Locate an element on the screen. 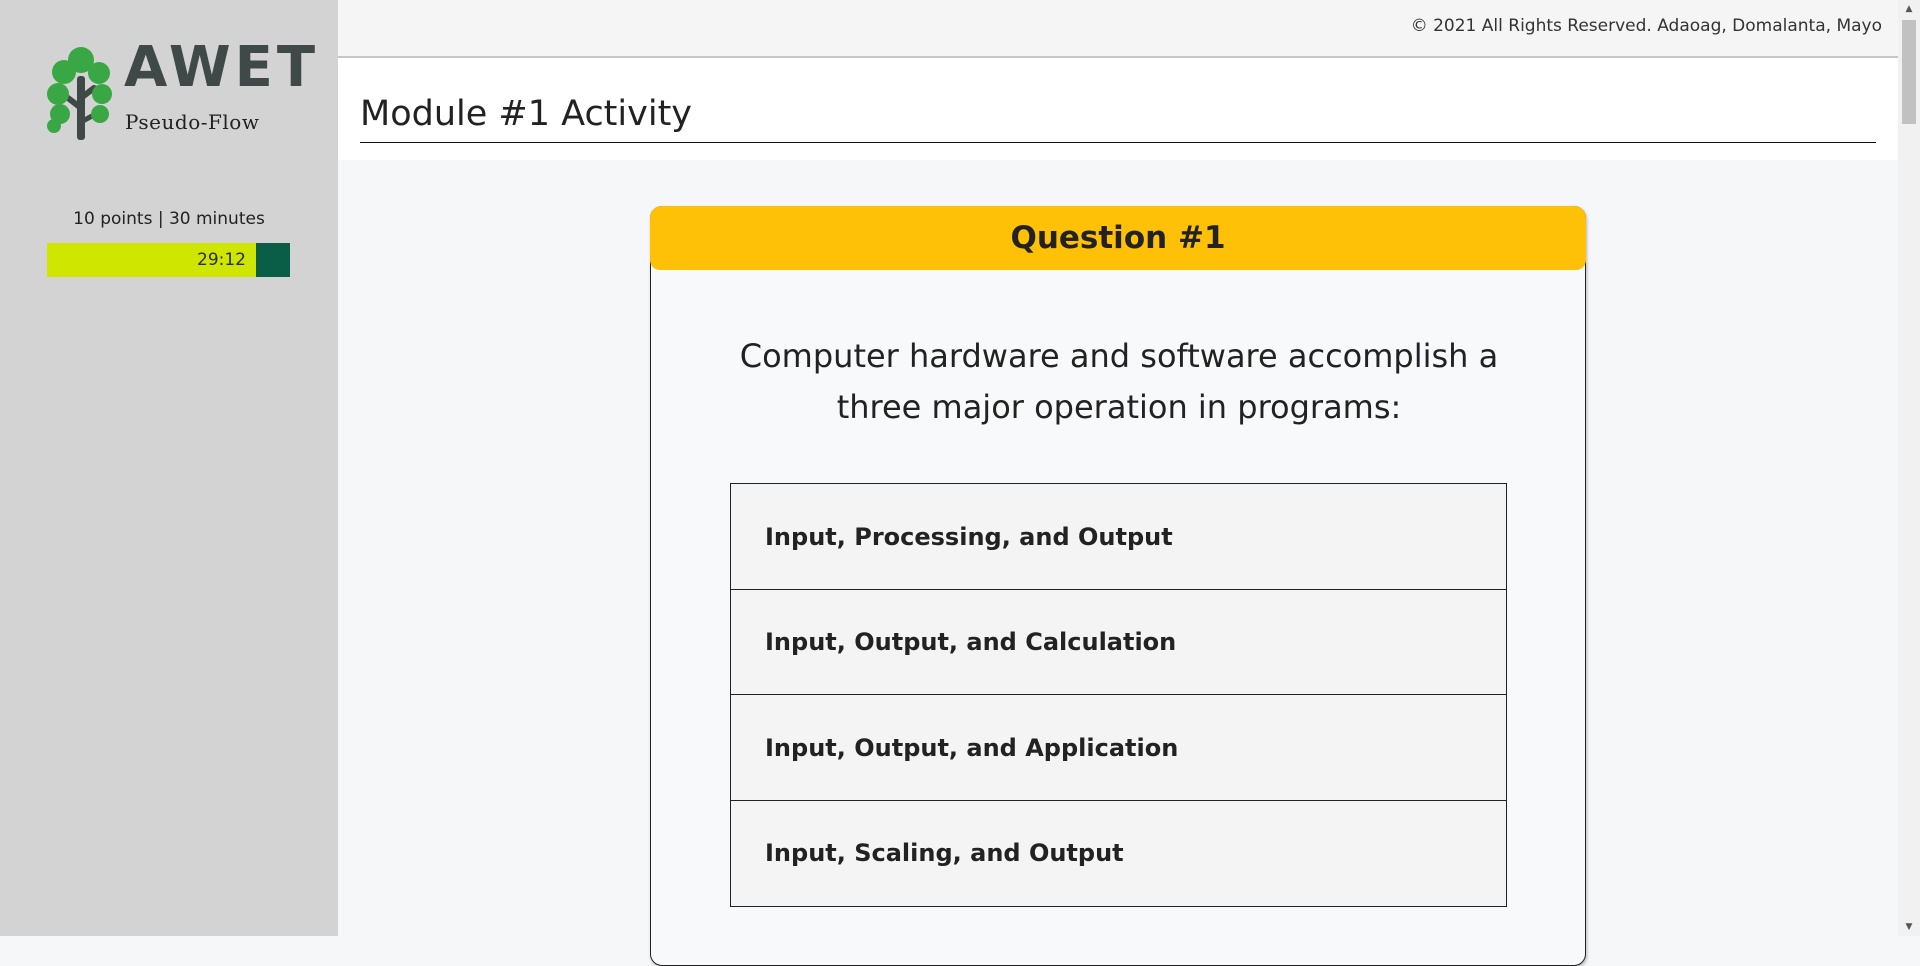 The height and width of the screenshot is (966, 1920). logo: AWET Pseudo-Flow is located at coordinates (179, 91).